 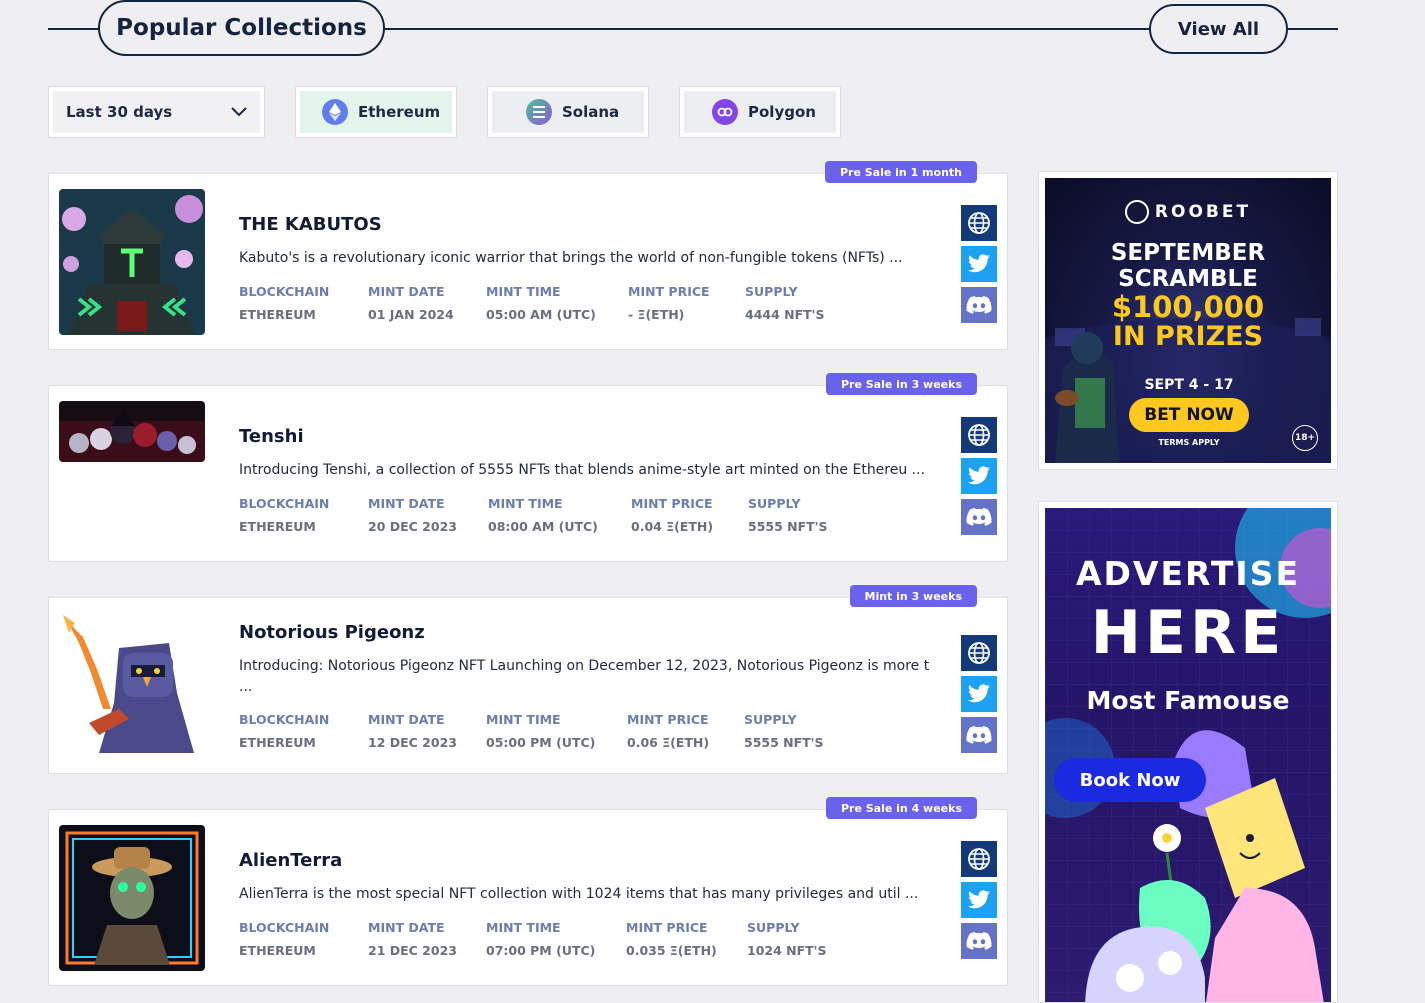 I want to click on collection-name: Notorious Pigeonz, so click(x=332, y=632).